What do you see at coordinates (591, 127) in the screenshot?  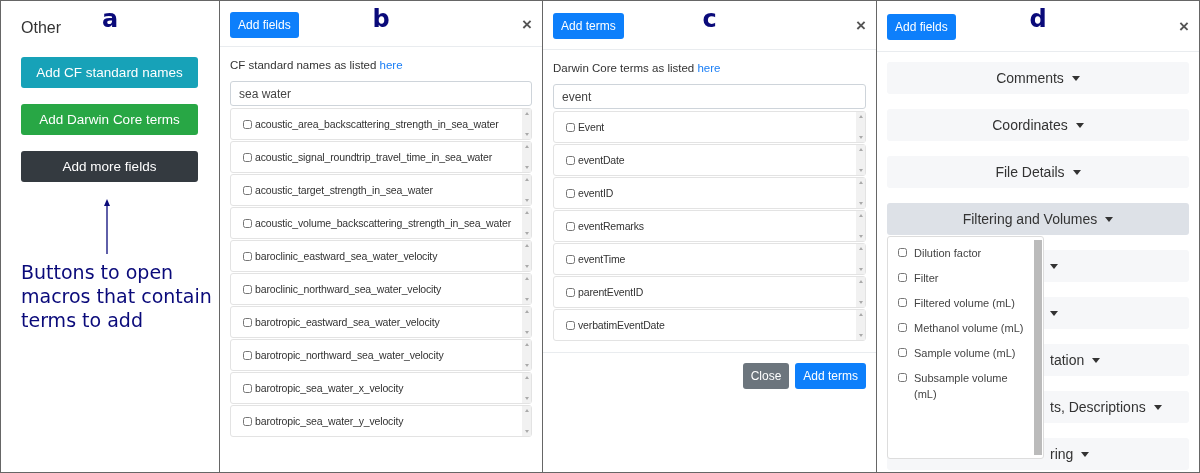 I see `term-label: Event` at bounding box center [591, 127].